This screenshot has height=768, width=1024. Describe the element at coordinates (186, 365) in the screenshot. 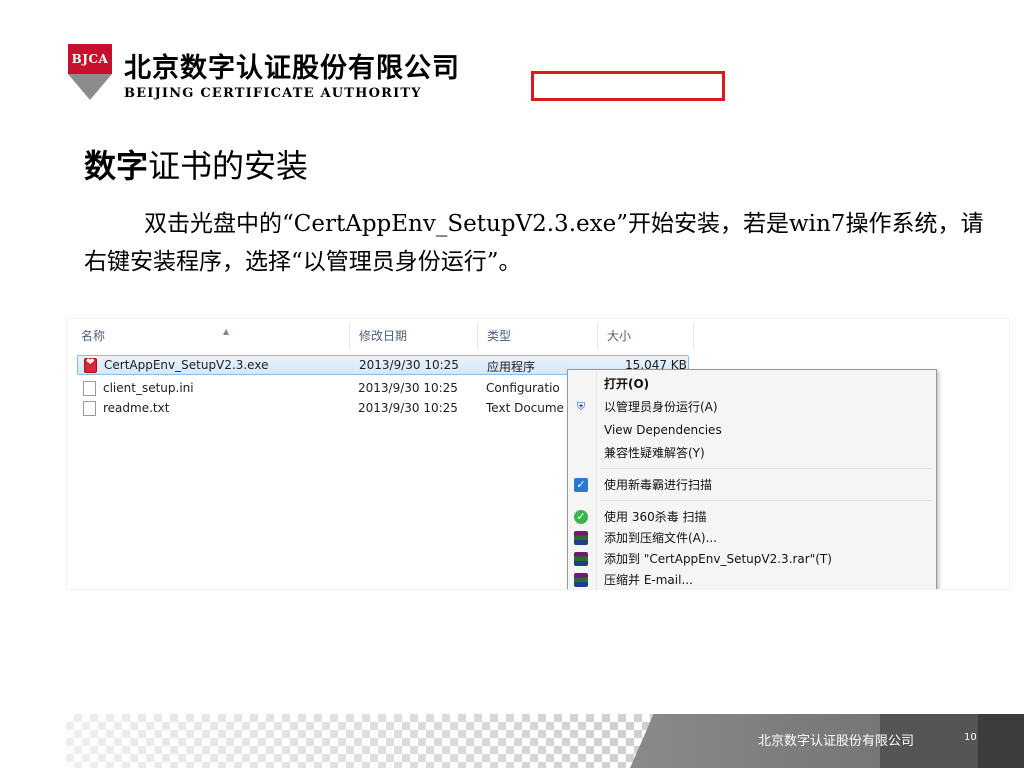

I see `file-name: CertAppEnv_SetupV2.3.exe` at that location.